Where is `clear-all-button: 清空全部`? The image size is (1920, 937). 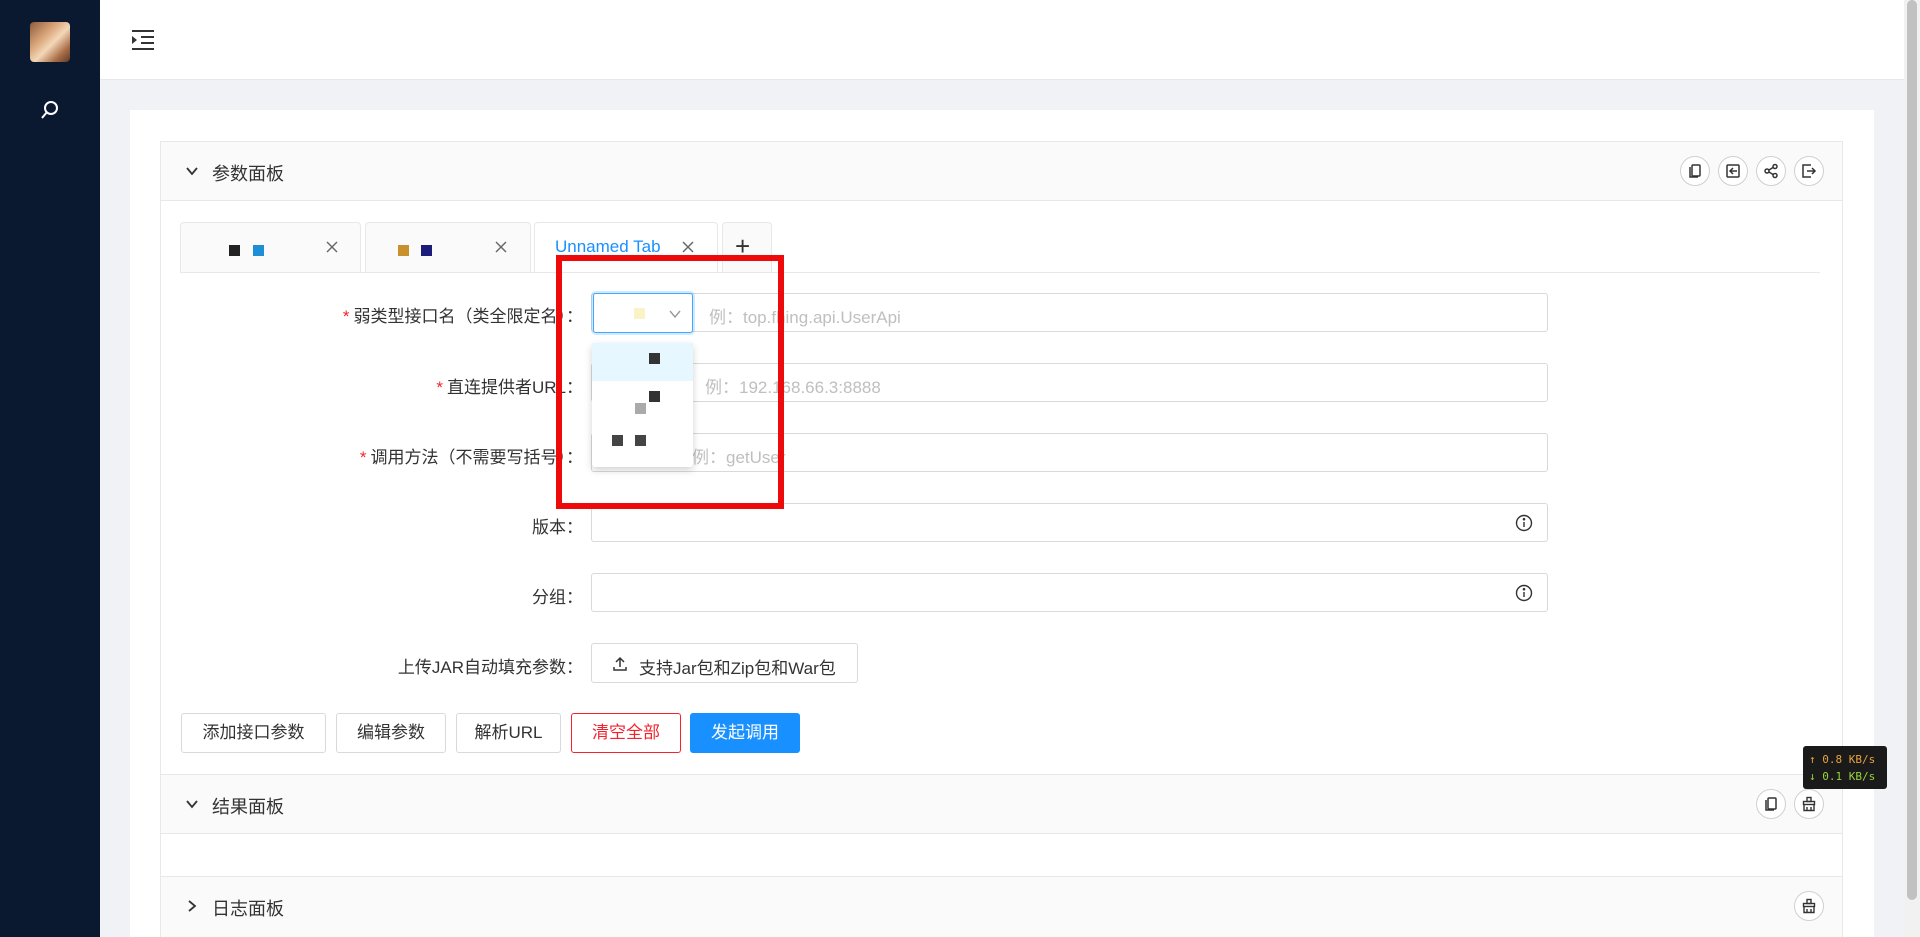
clear-all-button: 清空全部 is located at coordinates (626, 733).